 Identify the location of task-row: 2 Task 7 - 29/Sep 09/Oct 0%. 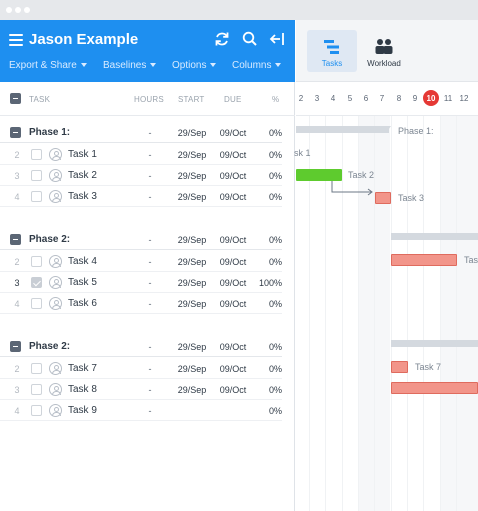
(141, 368).